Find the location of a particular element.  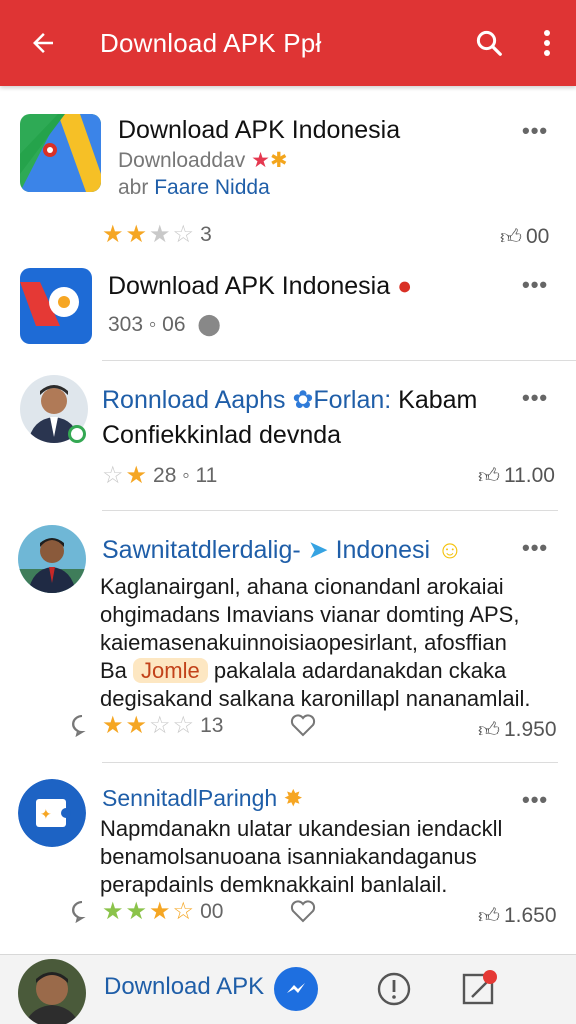

like-count: 👍︎ 1.650 is located at coordinates (517, 916).